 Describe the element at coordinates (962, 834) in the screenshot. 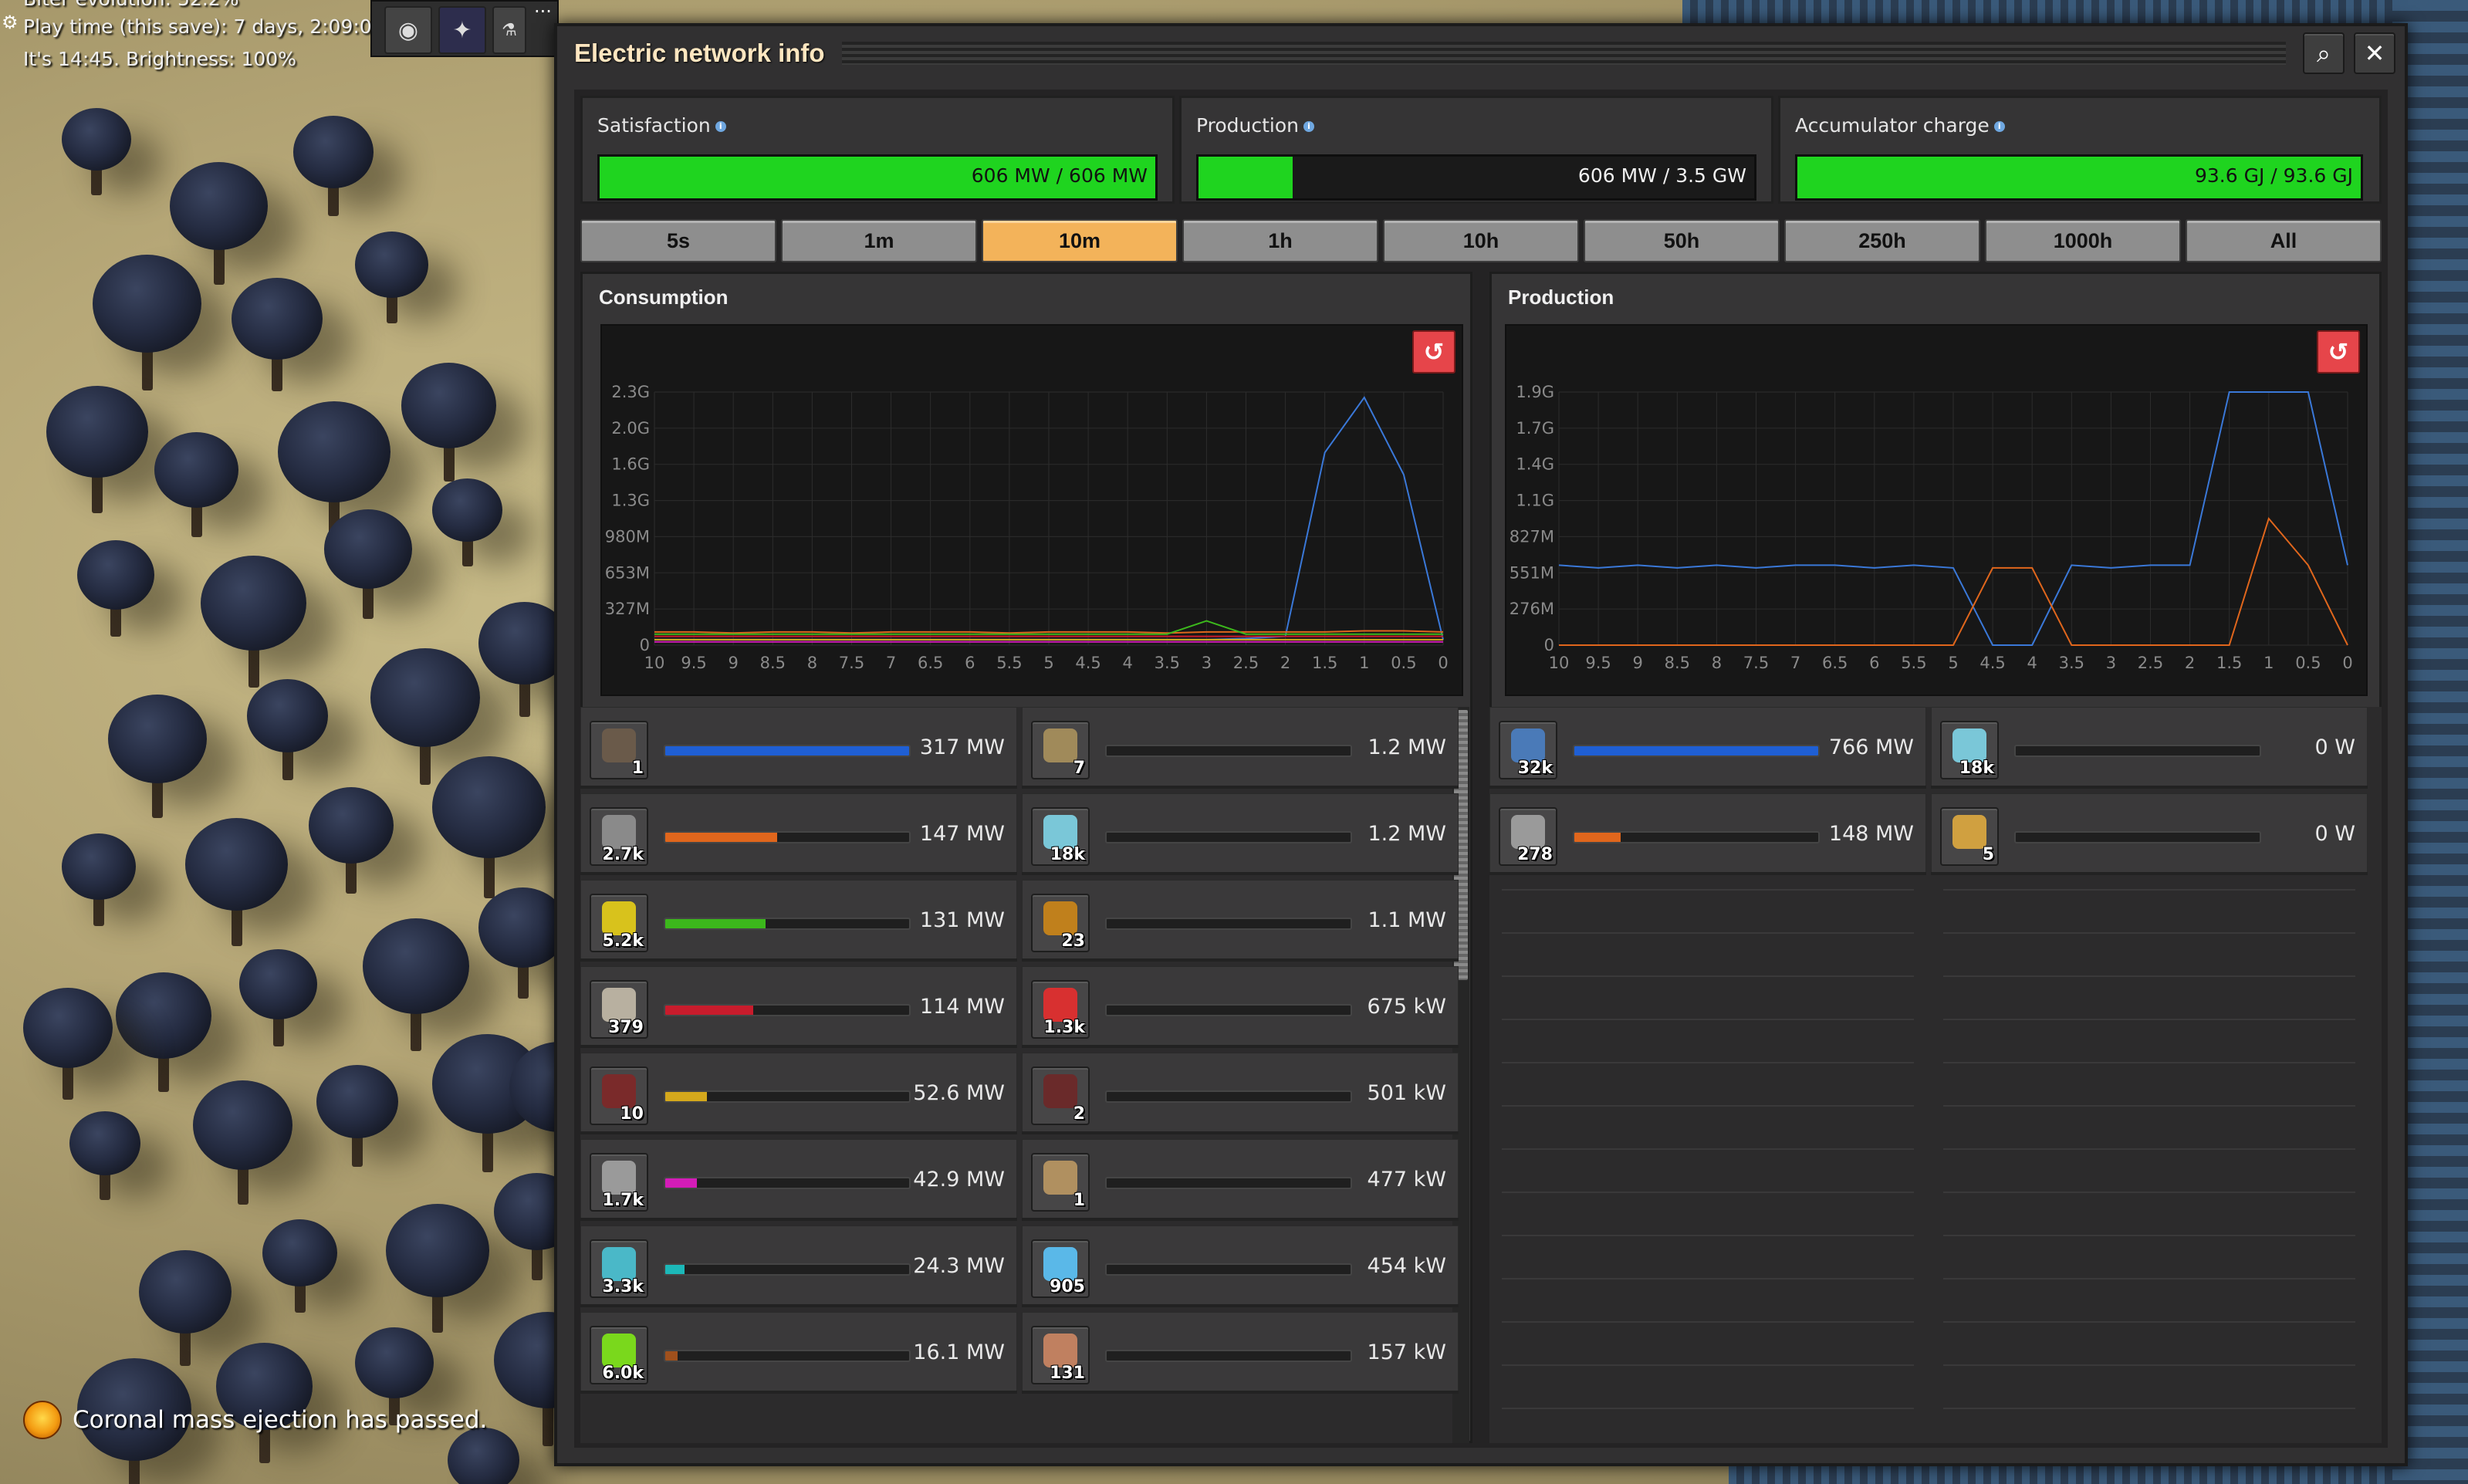

I see `item-power-value: 147 MW` at that location.